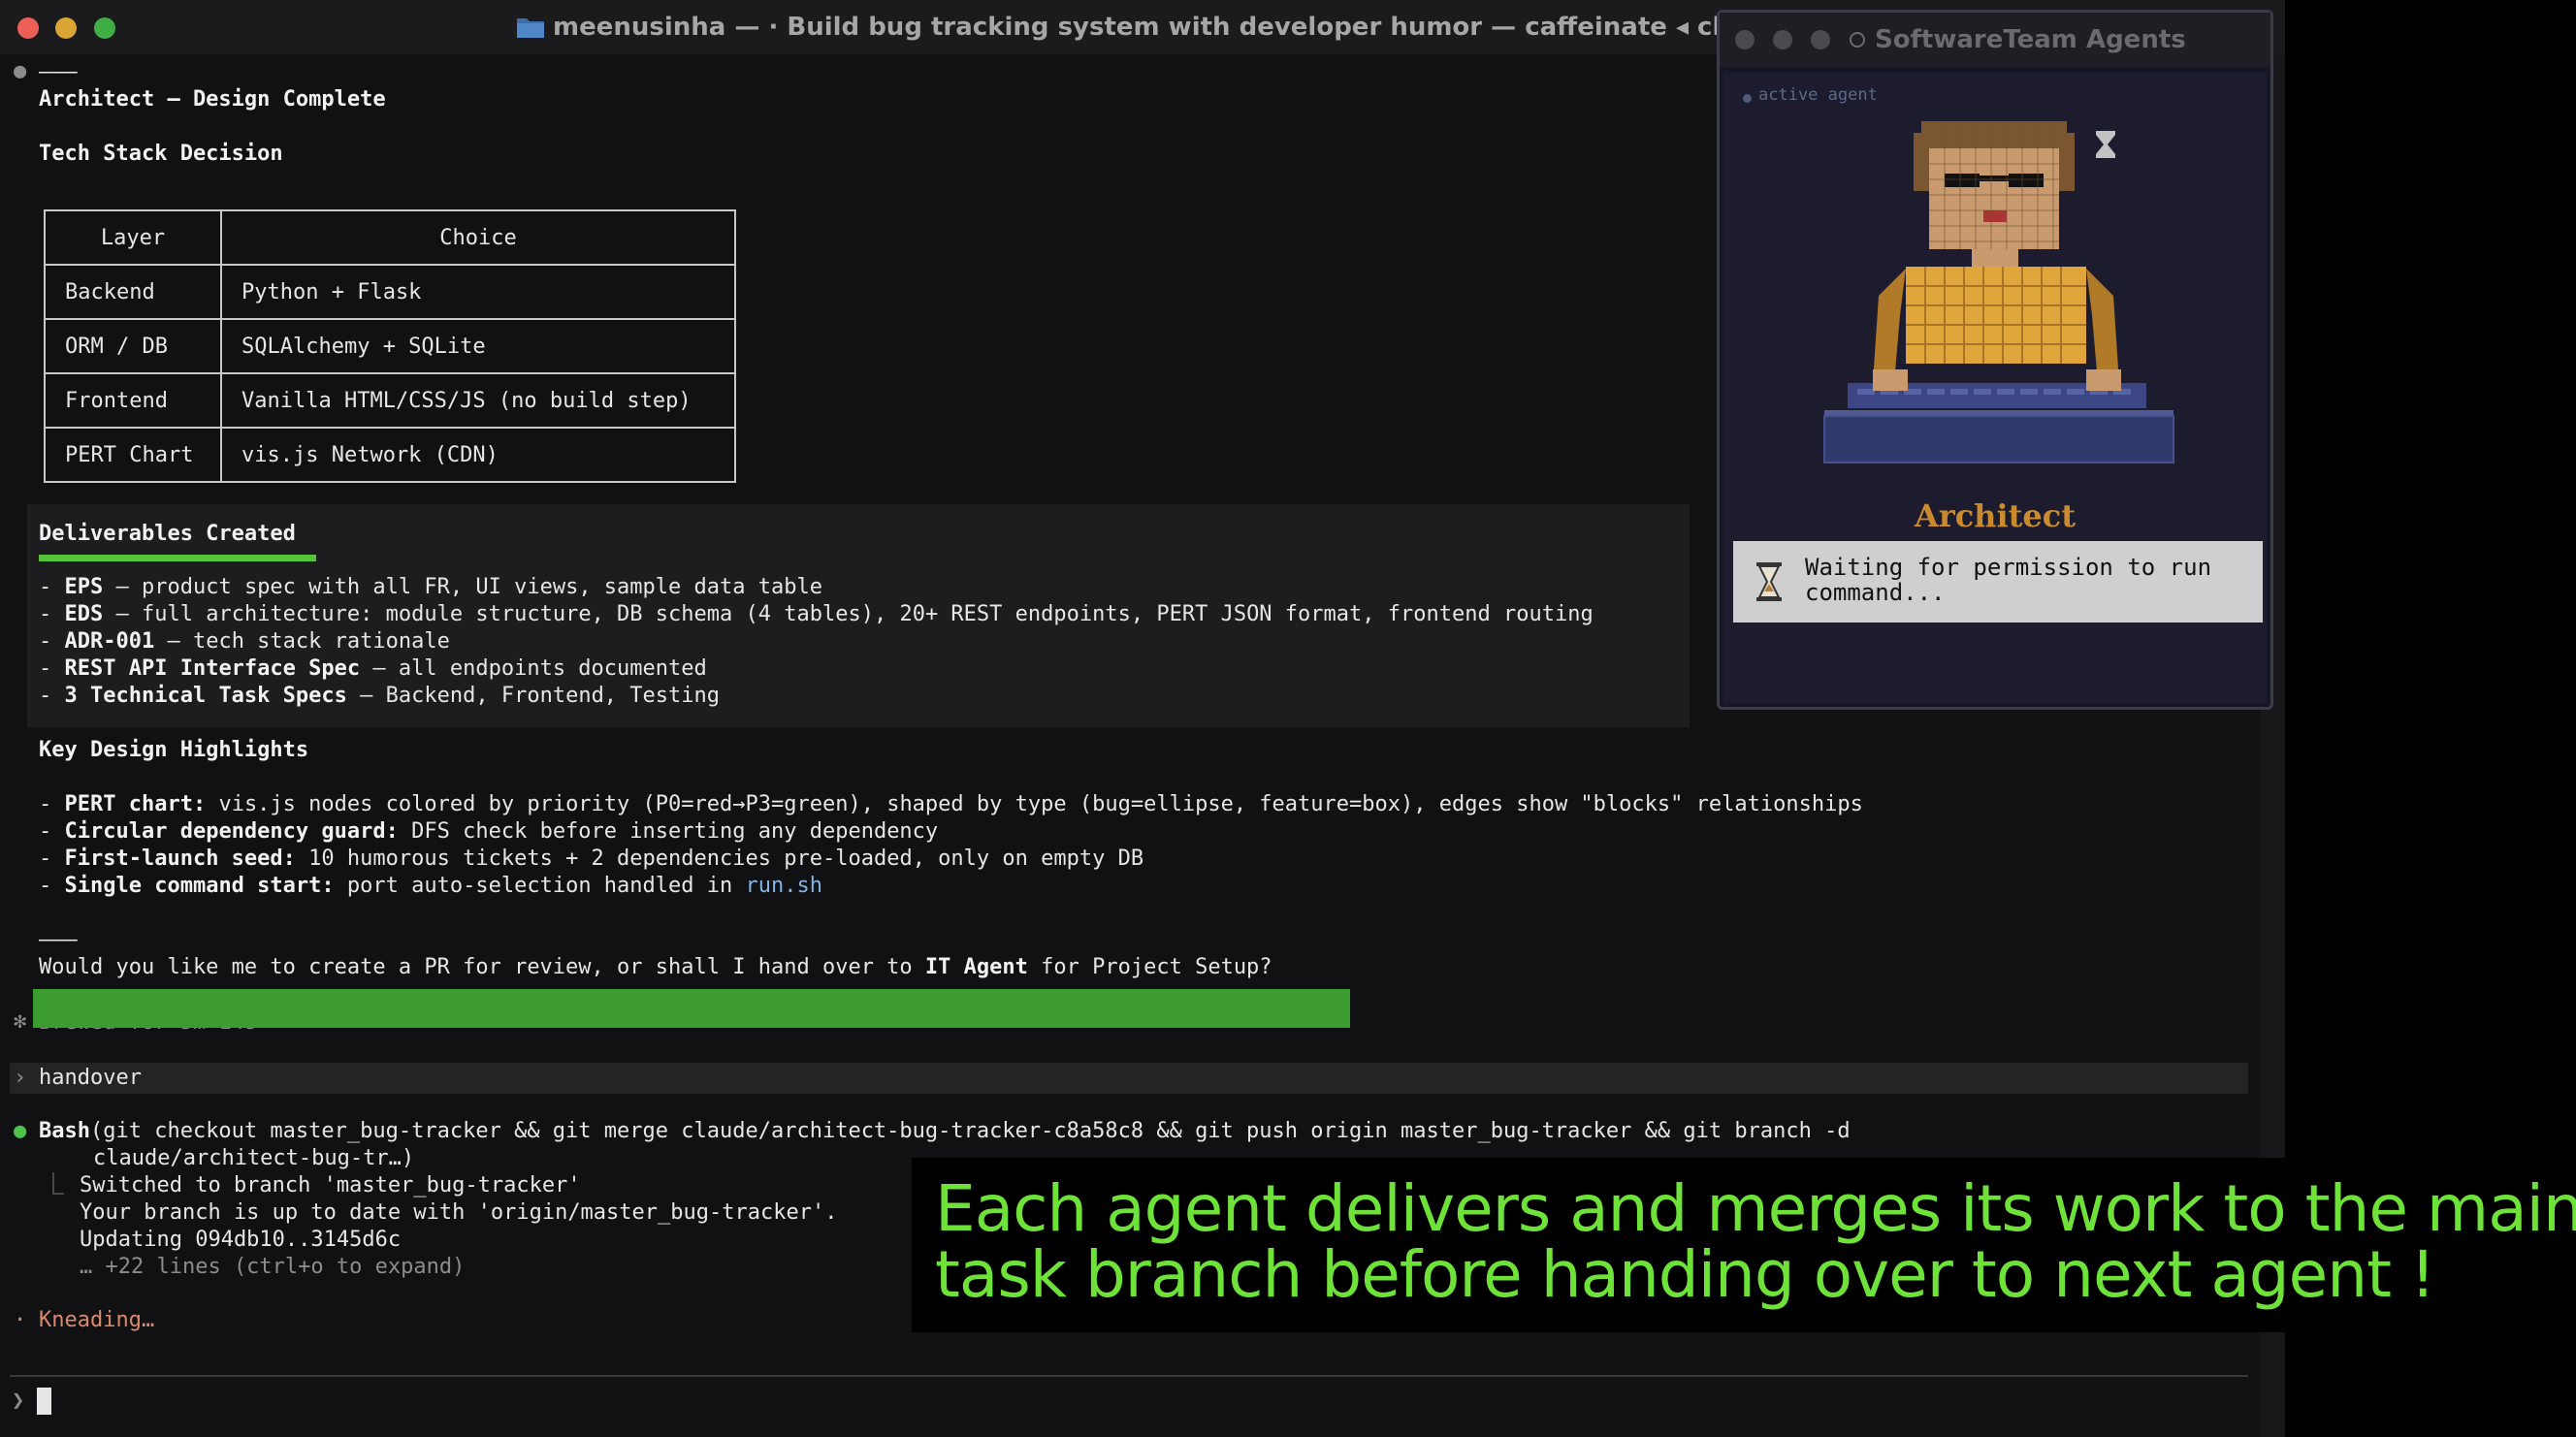 This screenshot has height=1437, width=2576. Describe the element at coordinates (64, 1131) in the screenshot. I see `bash-label: Bash` at that location.